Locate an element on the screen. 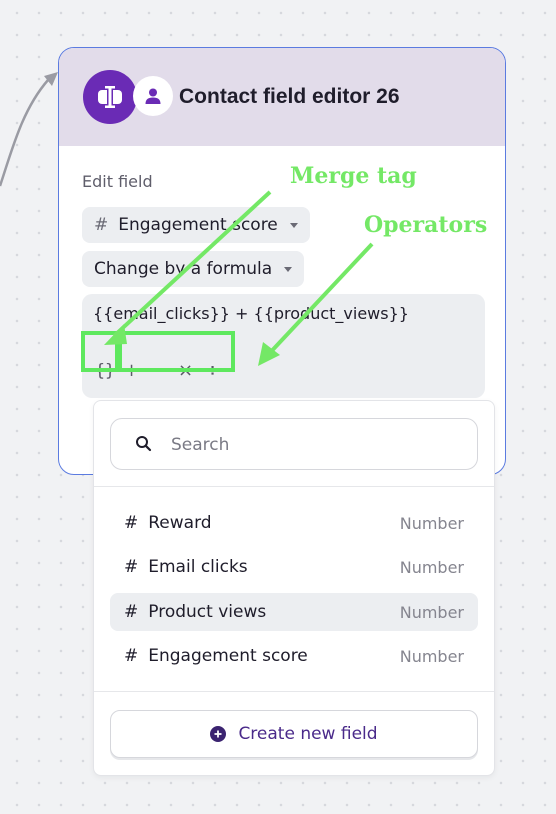  create-new-field-label: Create new field is located at coordinates (308, 734).